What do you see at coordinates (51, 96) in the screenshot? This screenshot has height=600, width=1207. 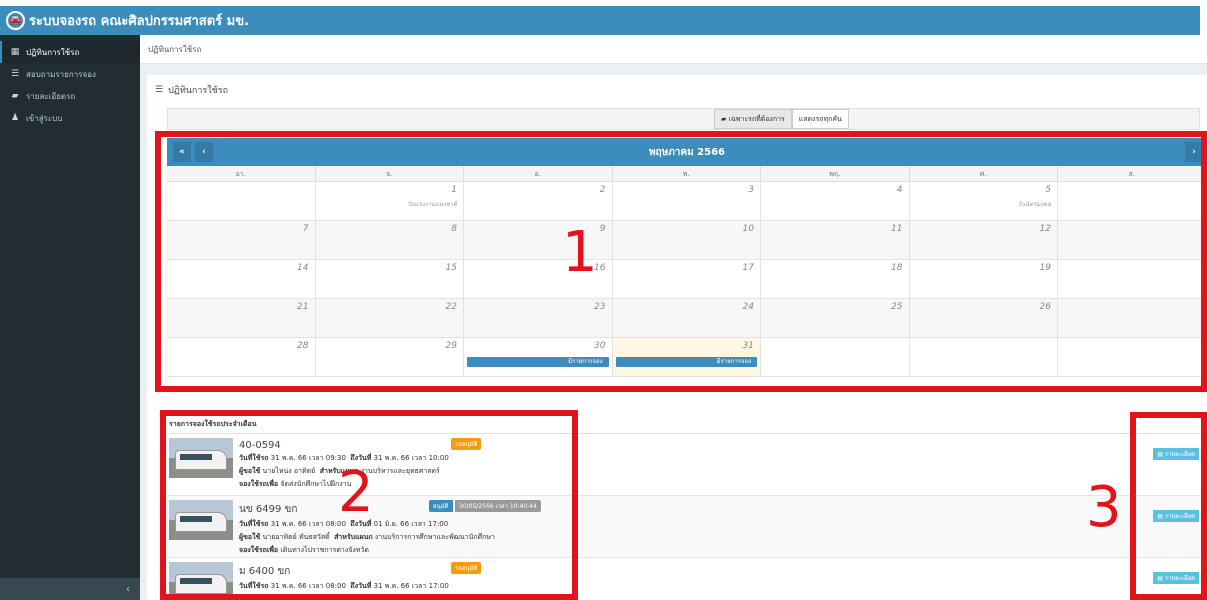 I see `sidebar-item-label: รายละเอียดรถ` at bounding box center [51, 96].